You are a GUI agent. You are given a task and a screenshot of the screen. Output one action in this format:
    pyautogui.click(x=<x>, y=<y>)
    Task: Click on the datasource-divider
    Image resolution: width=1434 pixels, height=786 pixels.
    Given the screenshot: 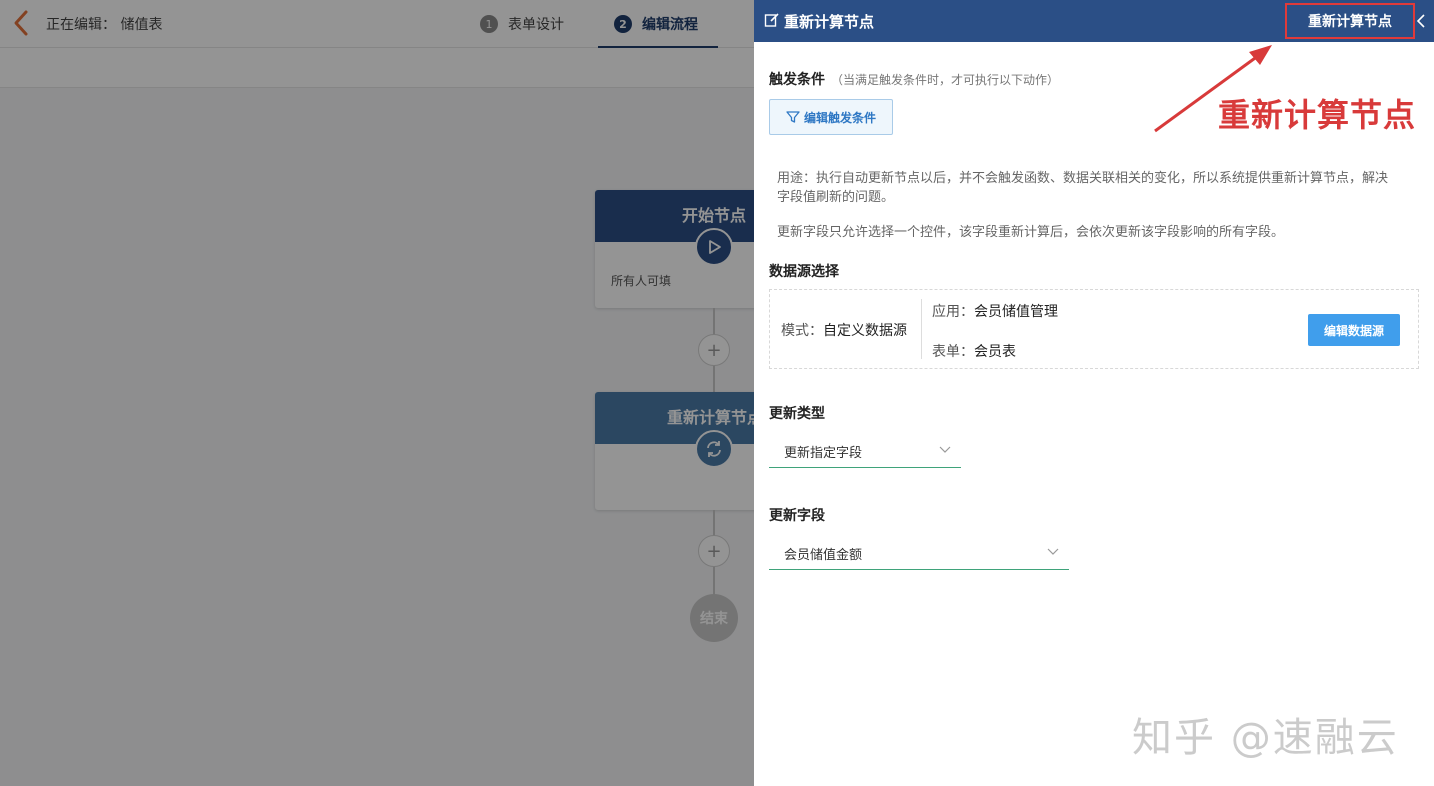 What is the action you would take?
    pyautogui.click(x=921, y=329)
    